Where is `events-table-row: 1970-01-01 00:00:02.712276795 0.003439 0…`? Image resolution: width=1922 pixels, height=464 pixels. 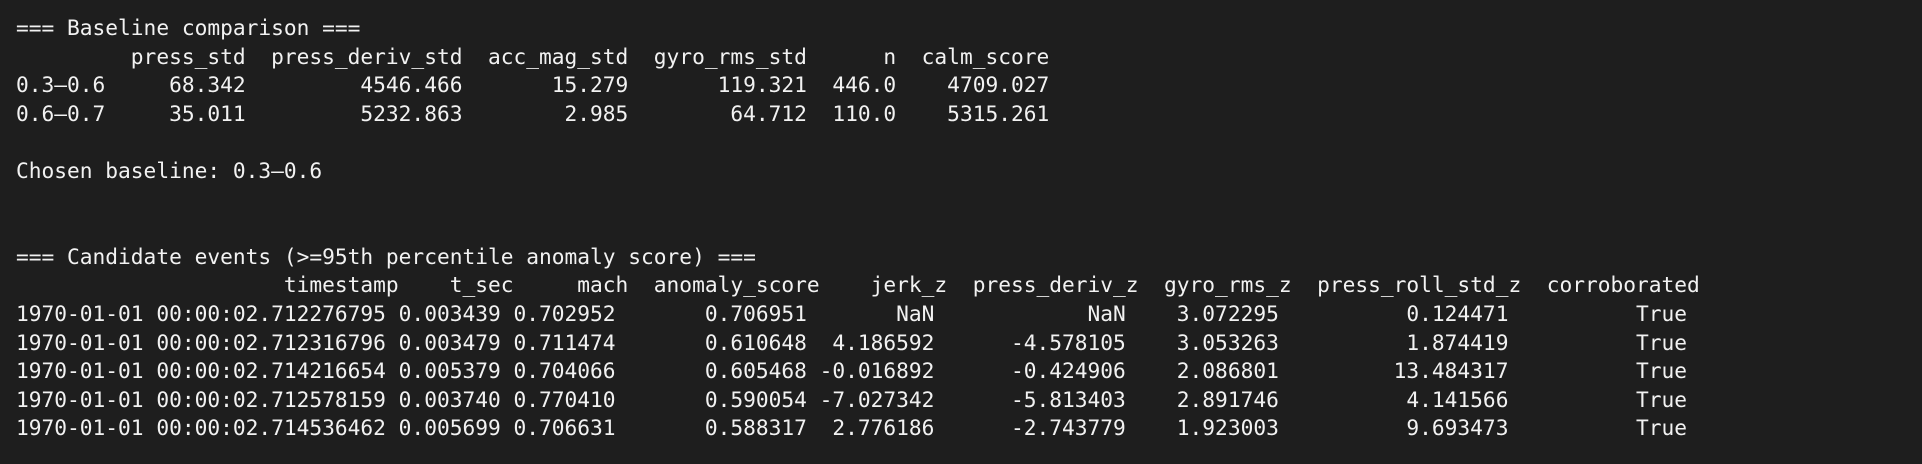
events-table-row: 1970-01-01 00:00:02.712276795 0.003439 0… is located at coordinates (852, 313).